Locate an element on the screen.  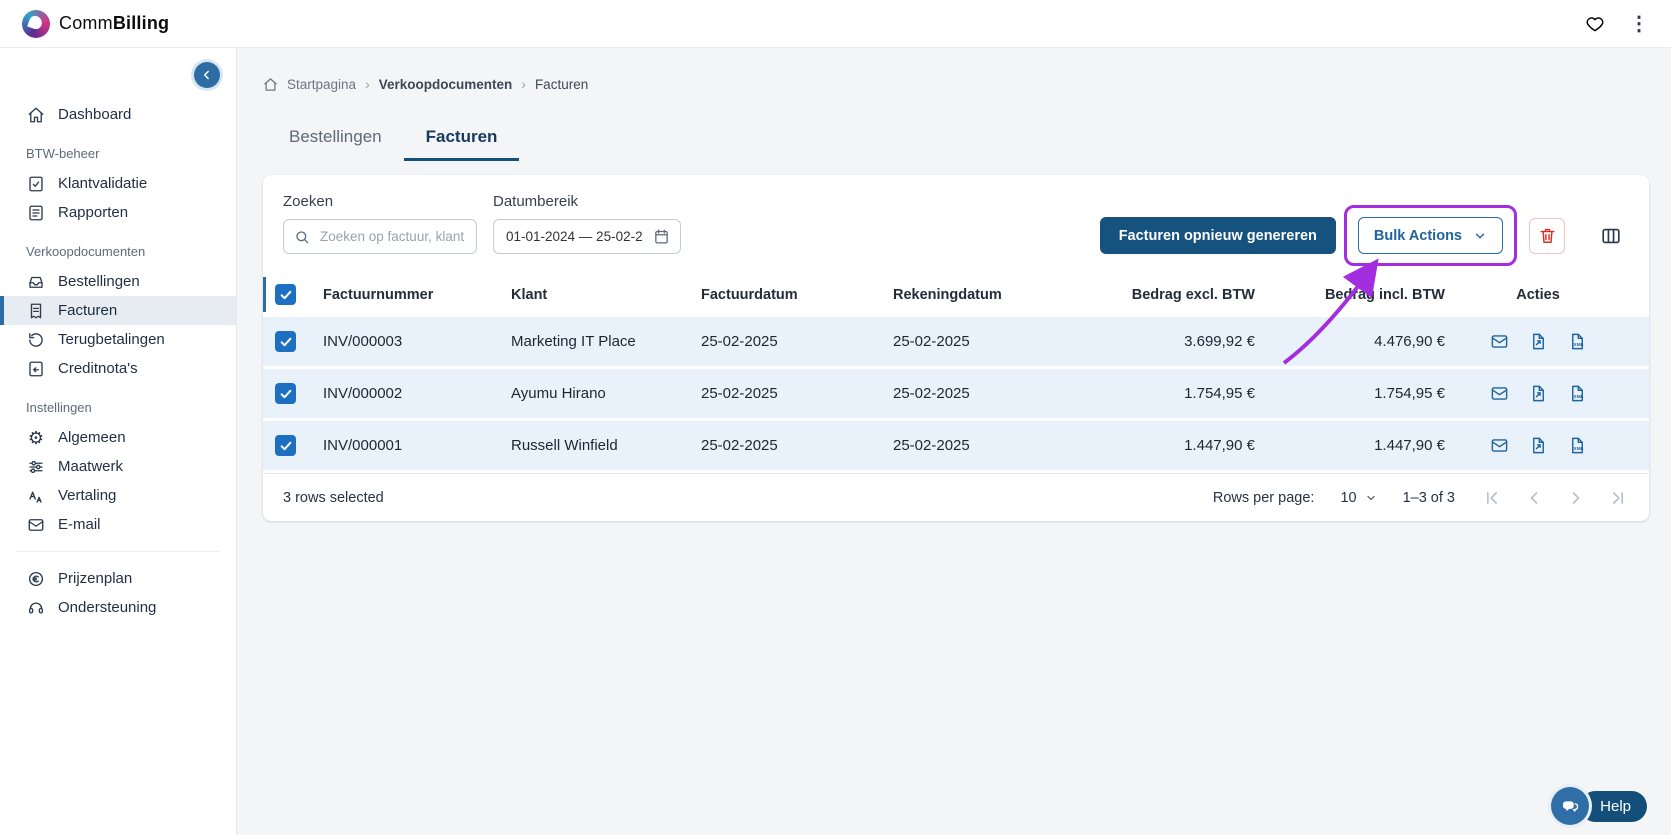
bulk-actions-button: Bulk Actions is located at coordinates (1430, 235).